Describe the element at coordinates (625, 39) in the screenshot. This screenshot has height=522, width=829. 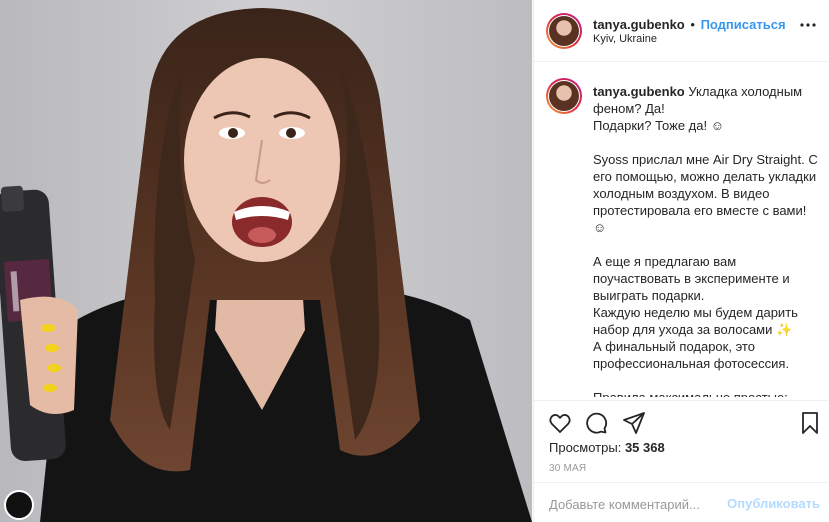
I see `post-location: Kyiv, Ukraine` at that location.